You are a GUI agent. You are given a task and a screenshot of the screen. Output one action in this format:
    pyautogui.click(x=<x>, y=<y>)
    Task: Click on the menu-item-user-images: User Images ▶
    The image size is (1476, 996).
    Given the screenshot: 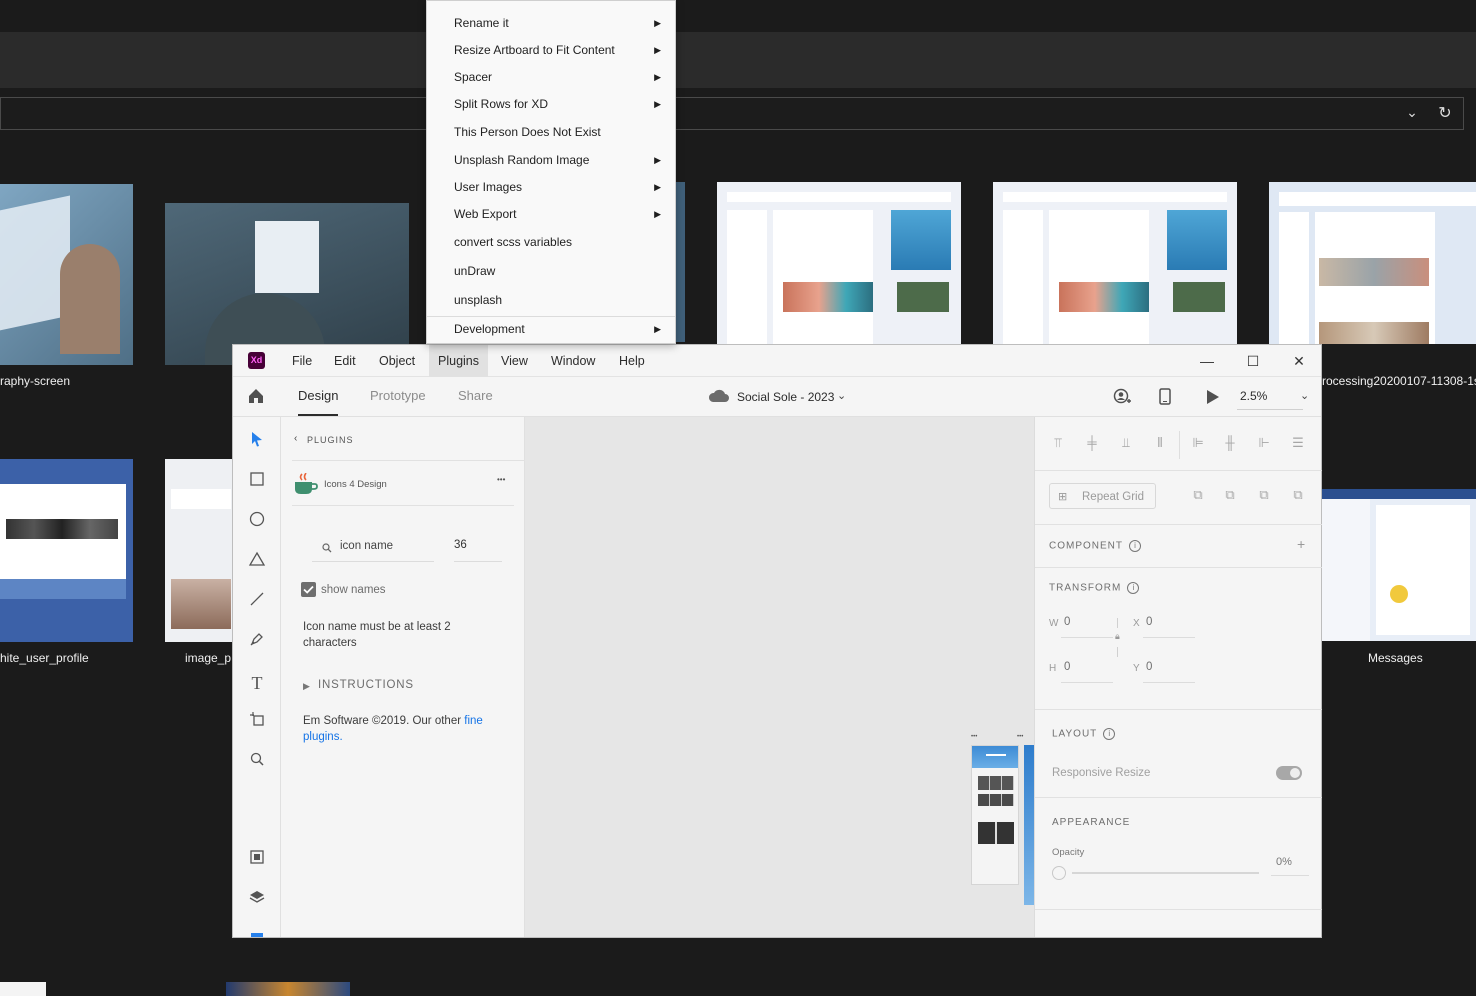 What is the action you would take?
    pyautogui.click(x=551, y=187)
    